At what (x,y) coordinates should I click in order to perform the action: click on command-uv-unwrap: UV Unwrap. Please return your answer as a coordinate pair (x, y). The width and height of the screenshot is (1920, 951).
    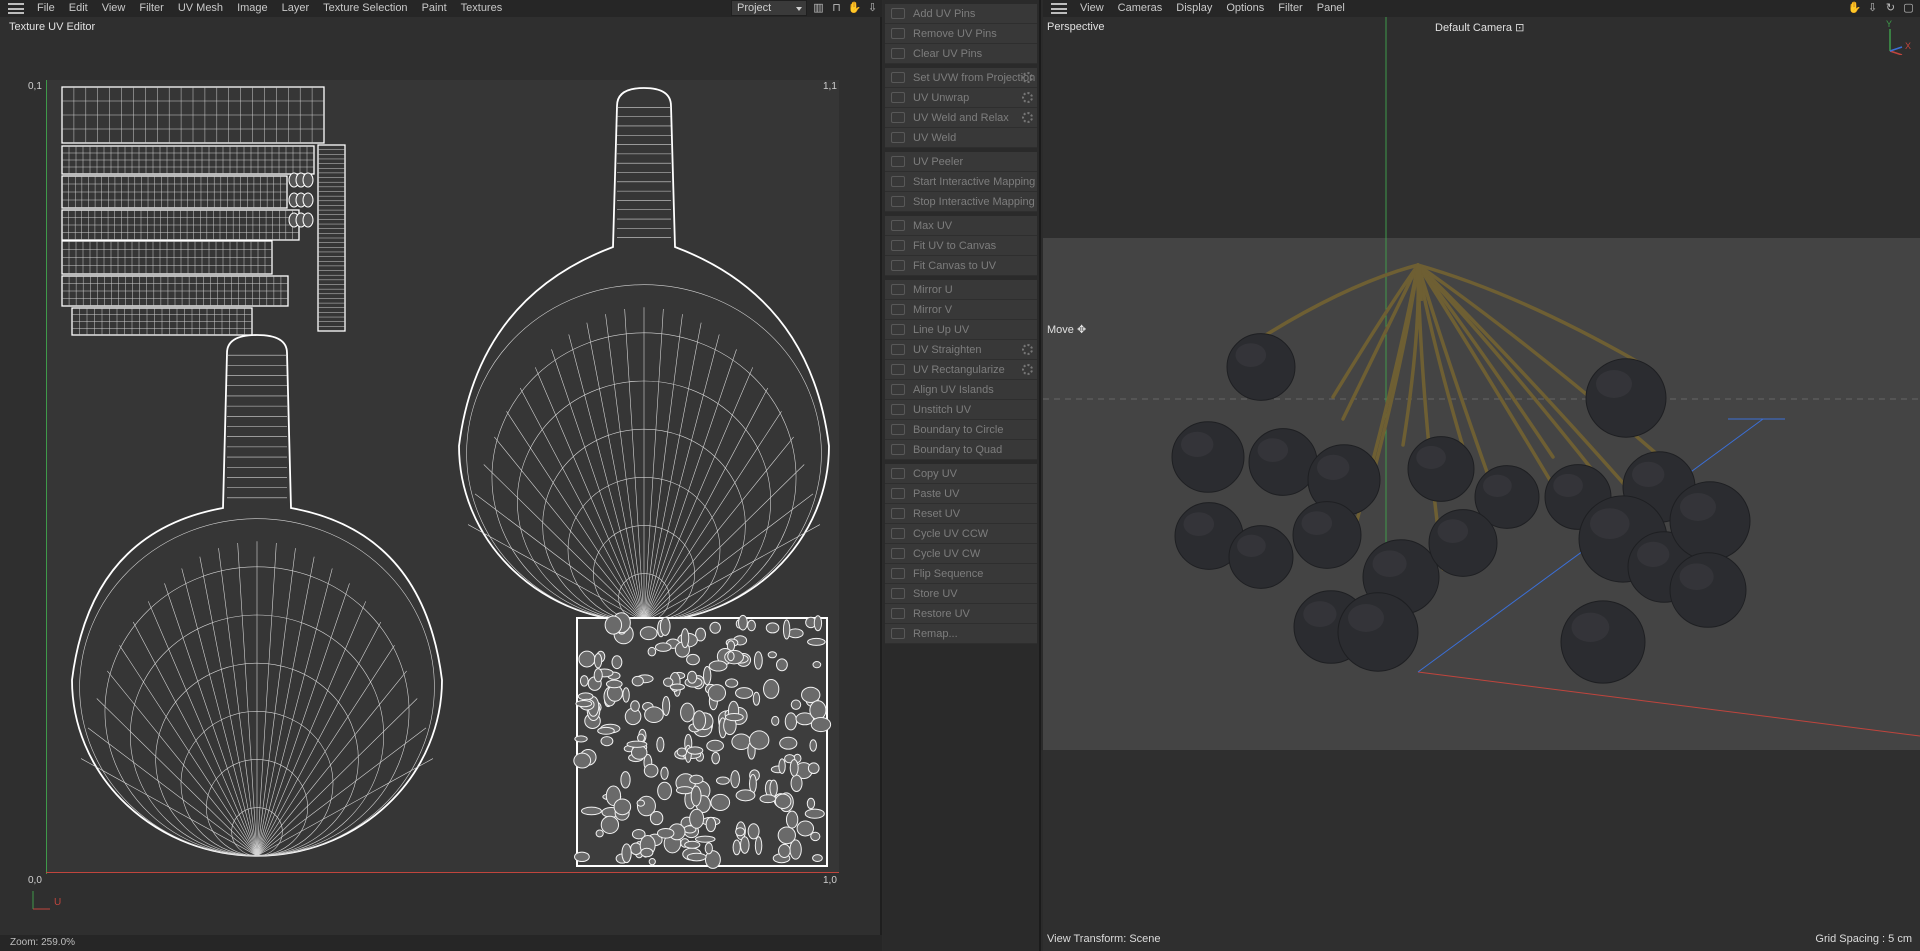
    Looking at the image, I should click on (961, 98).